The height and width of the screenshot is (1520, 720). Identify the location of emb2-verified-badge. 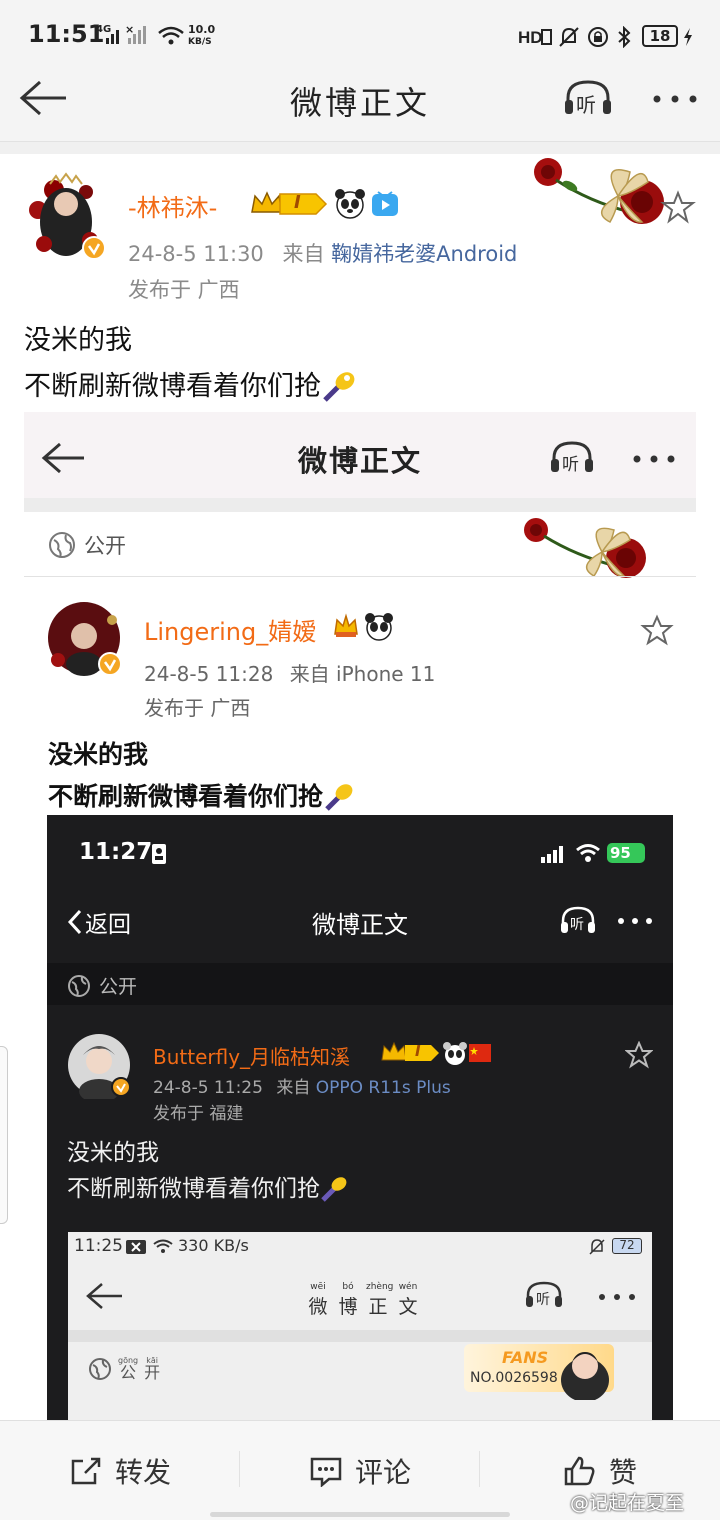
(121, 1087).